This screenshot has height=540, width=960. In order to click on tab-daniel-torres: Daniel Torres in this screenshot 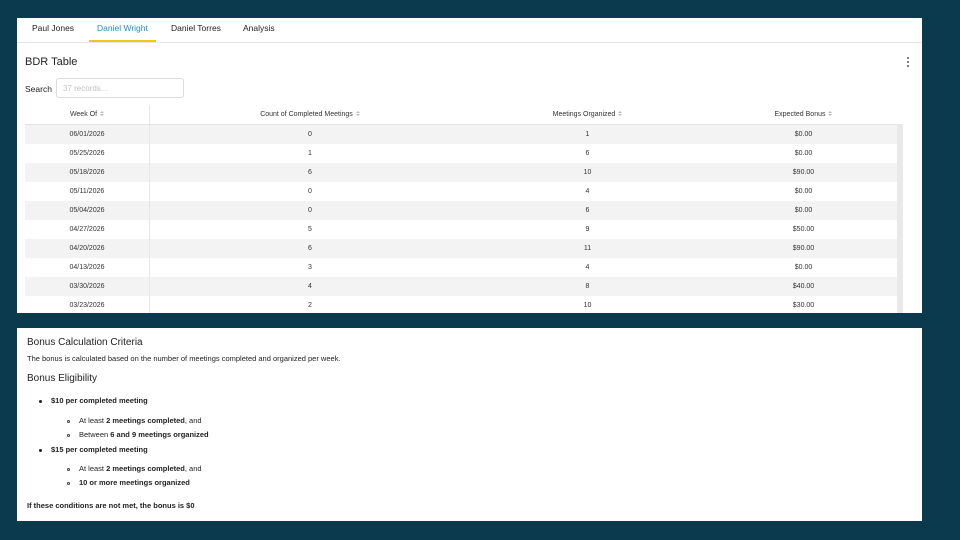, I will do `click(196, 30)`.